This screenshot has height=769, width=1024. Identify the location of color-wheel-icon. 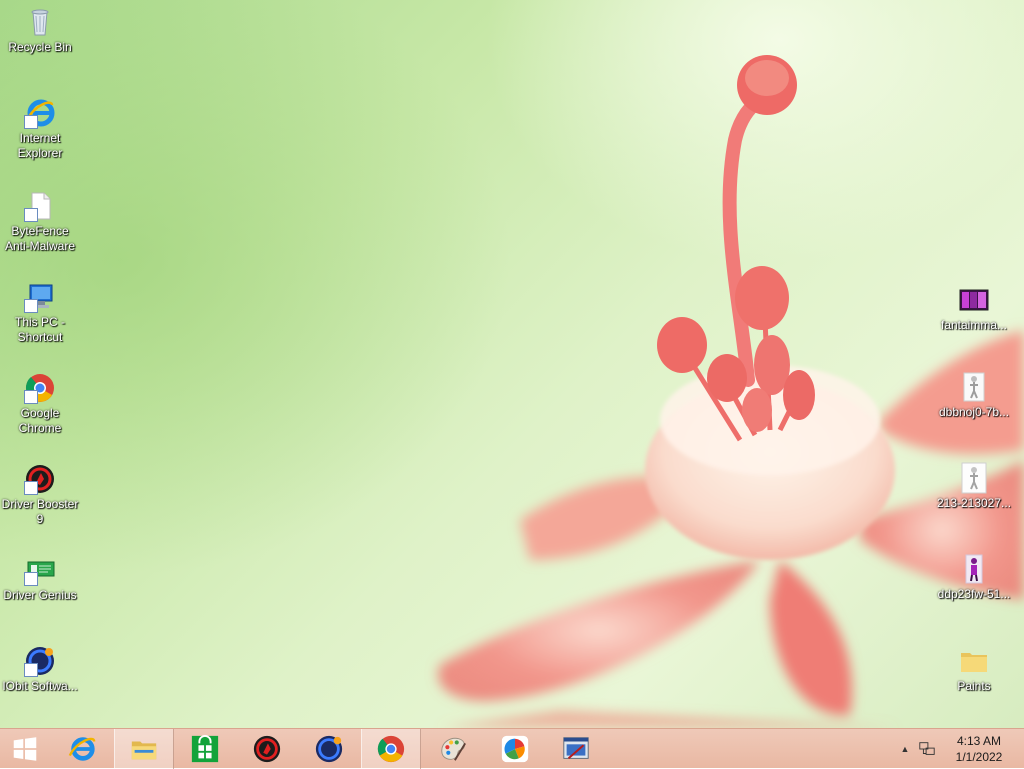
(515, 749).